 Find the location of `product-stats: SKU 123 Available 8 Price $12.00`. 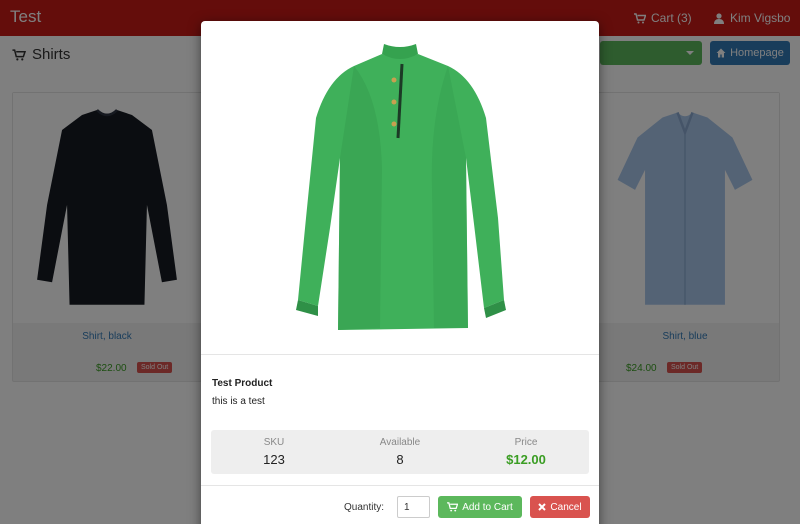

product-stats: SKU 123 Available 8 Price $12.00 is located at coordinates (400, 452).